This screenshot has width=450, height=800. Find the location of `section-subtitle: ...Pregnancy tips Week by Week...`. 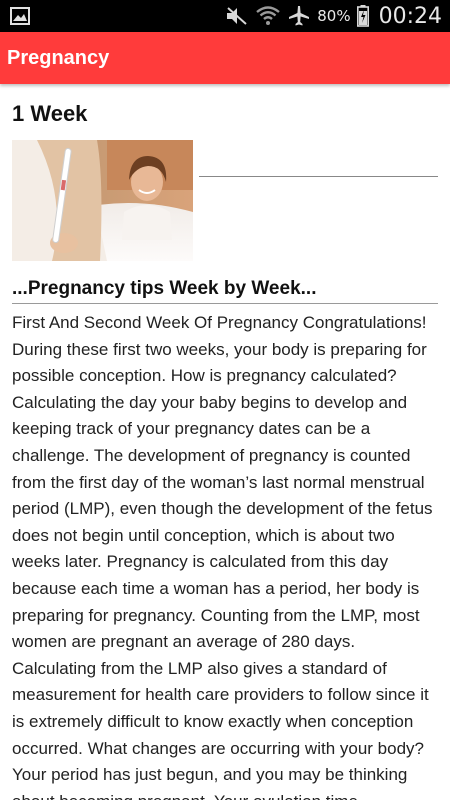

section-subtitle: ...Pregnancy tips Week by Week... is located at coordinates (225, 291).